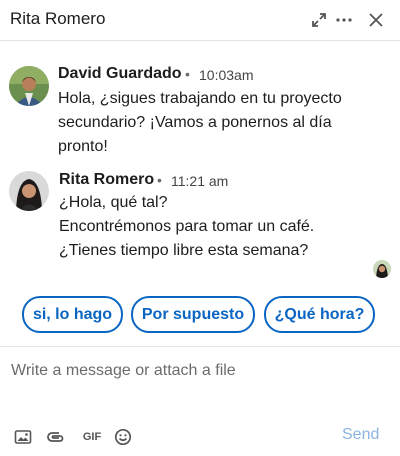 The height and width of the screenshot is (456, 400). I want to click on message-text-line: secundario? ¡Vamos a ponernos al día, so click(195, 122).